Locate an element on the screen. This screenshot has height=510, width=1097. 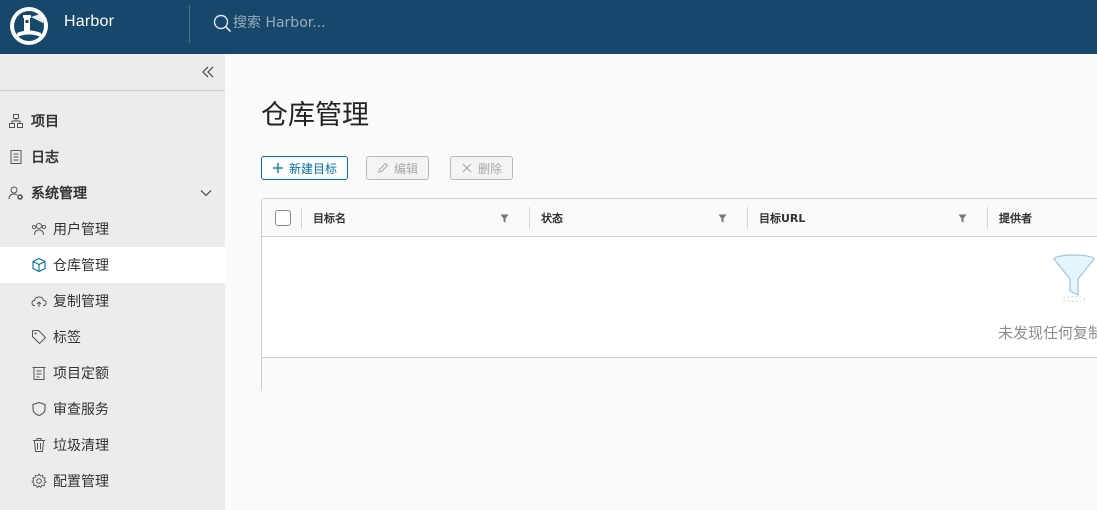
tag-icon is located at coordinates (39, 337).